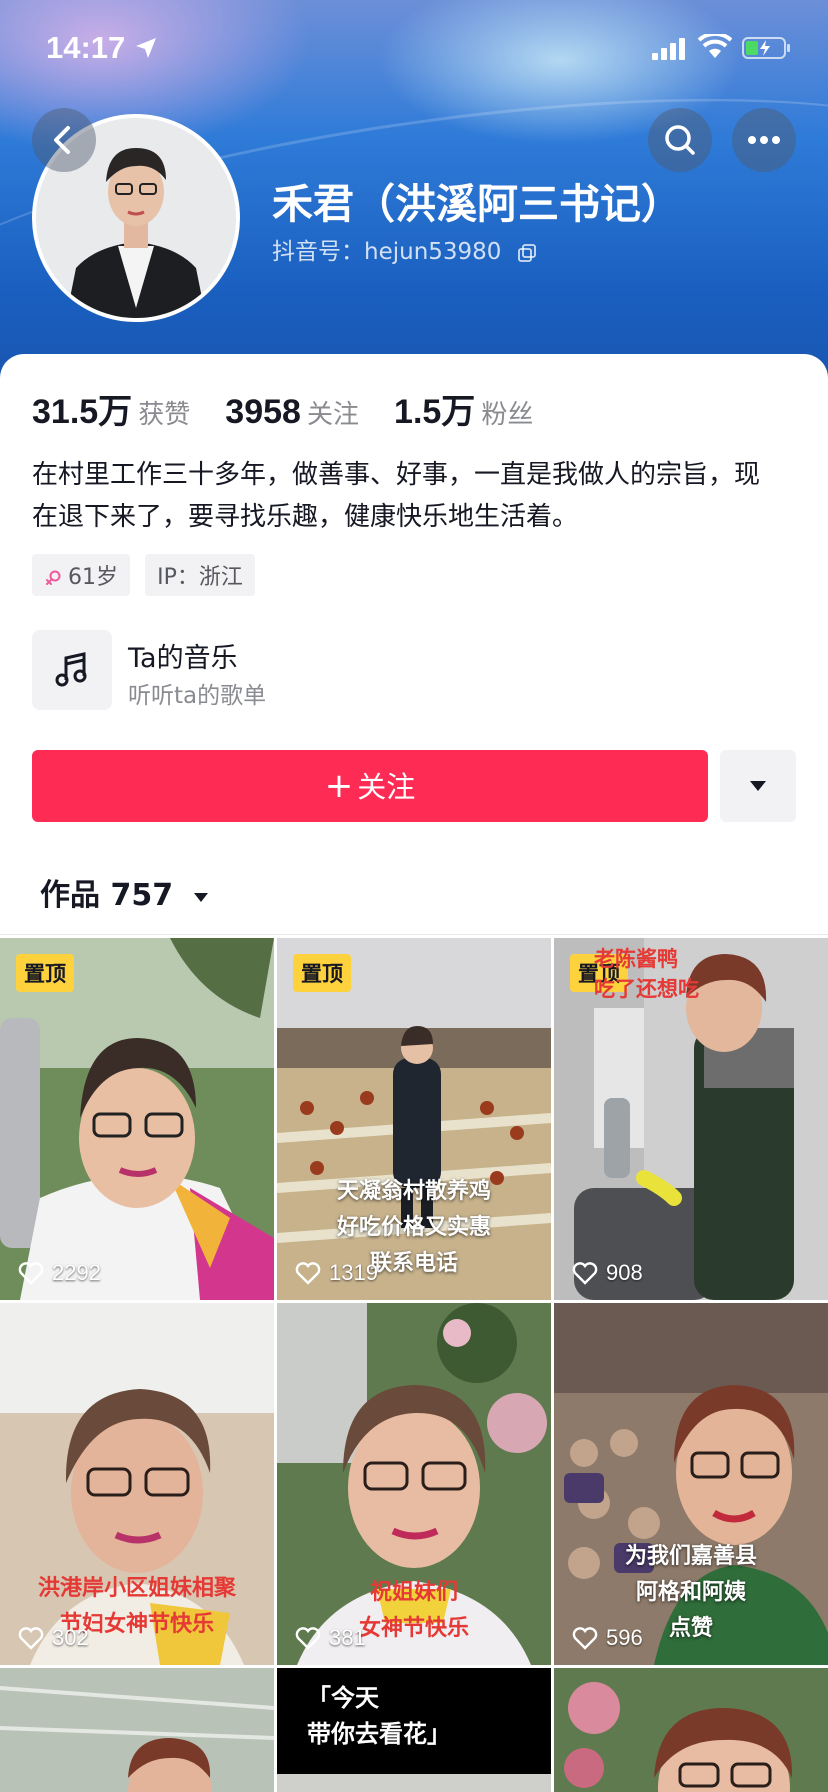 The width and height of the screenshot is (828, 1792). What do you see at coordinates (414, 50) in the screenshot?
I see `status-bar: 14:17` at bounding box center [414, 50].